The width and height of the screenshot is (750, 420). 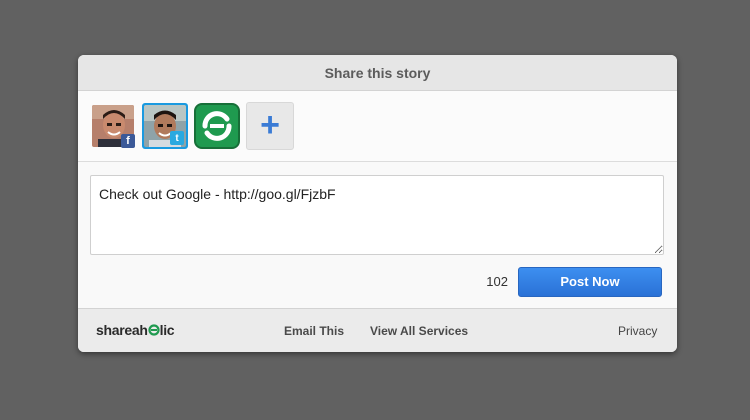 What do you see at coordinates (314, 331) in the screenshot?
I see `email-this-link: Email This` at bounding box center [314, 331].